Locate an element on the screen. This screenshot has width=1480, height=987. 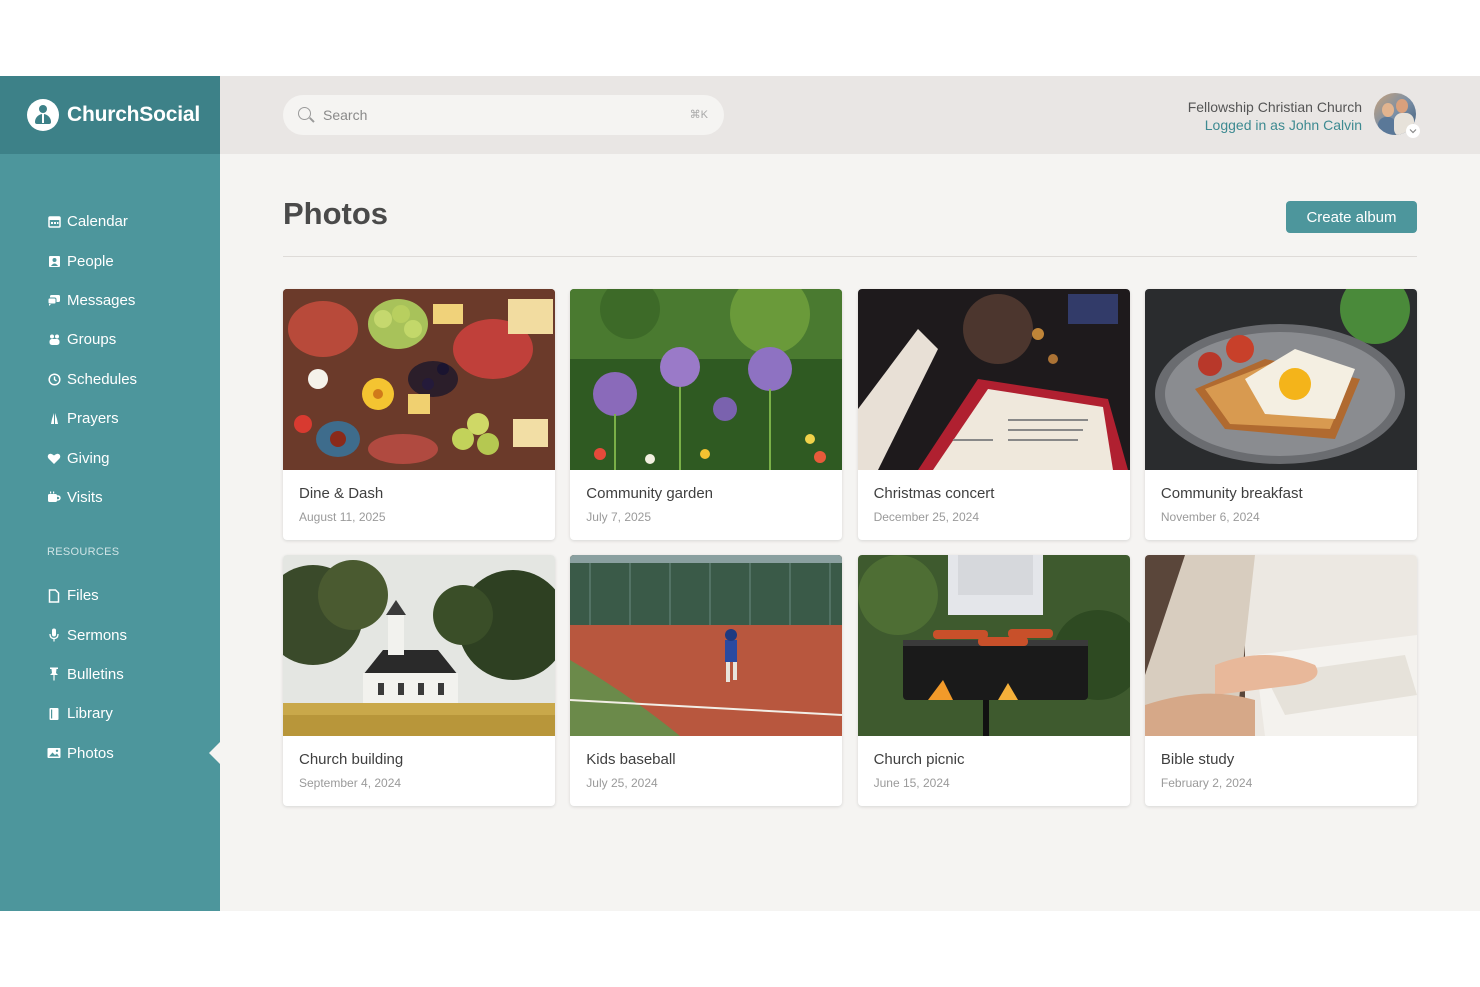
logged-in-link: Logged in as John Calvin is located at coordinates (1275, 125).